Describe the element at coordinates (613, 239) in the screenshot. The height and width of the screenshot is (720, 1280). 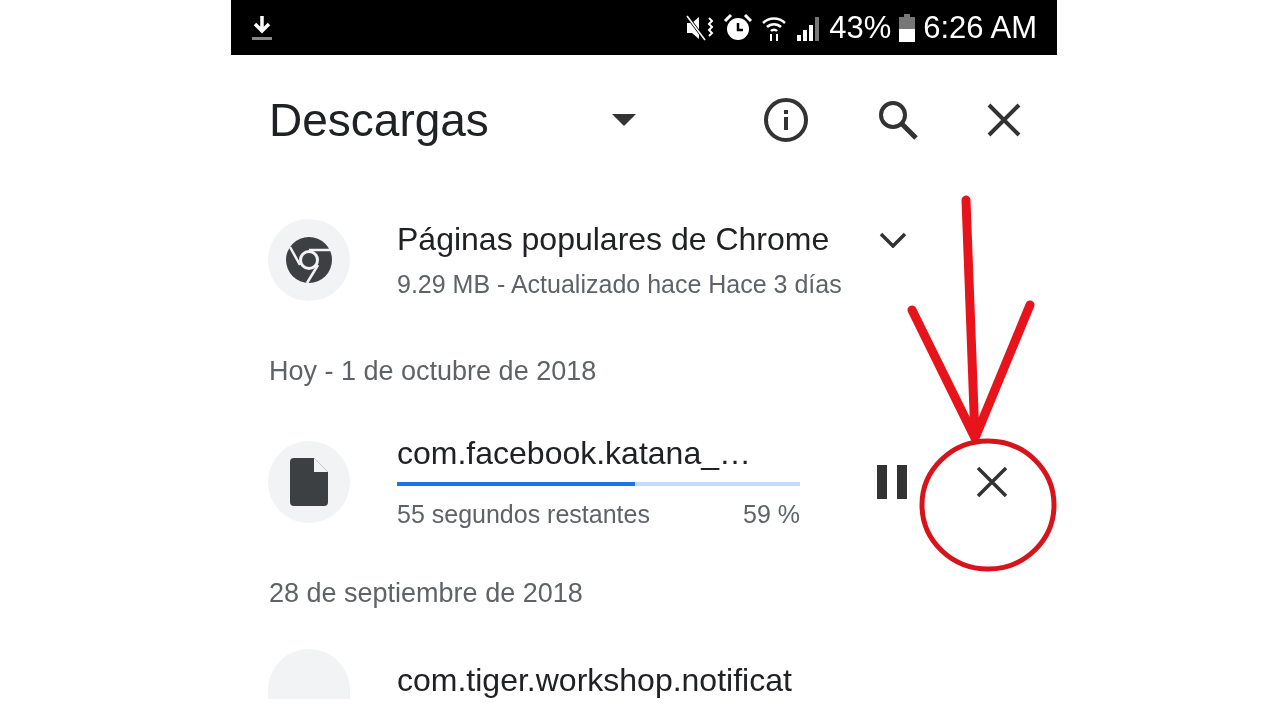
I see `item-title: Páginas populares de Chrome` at that location.